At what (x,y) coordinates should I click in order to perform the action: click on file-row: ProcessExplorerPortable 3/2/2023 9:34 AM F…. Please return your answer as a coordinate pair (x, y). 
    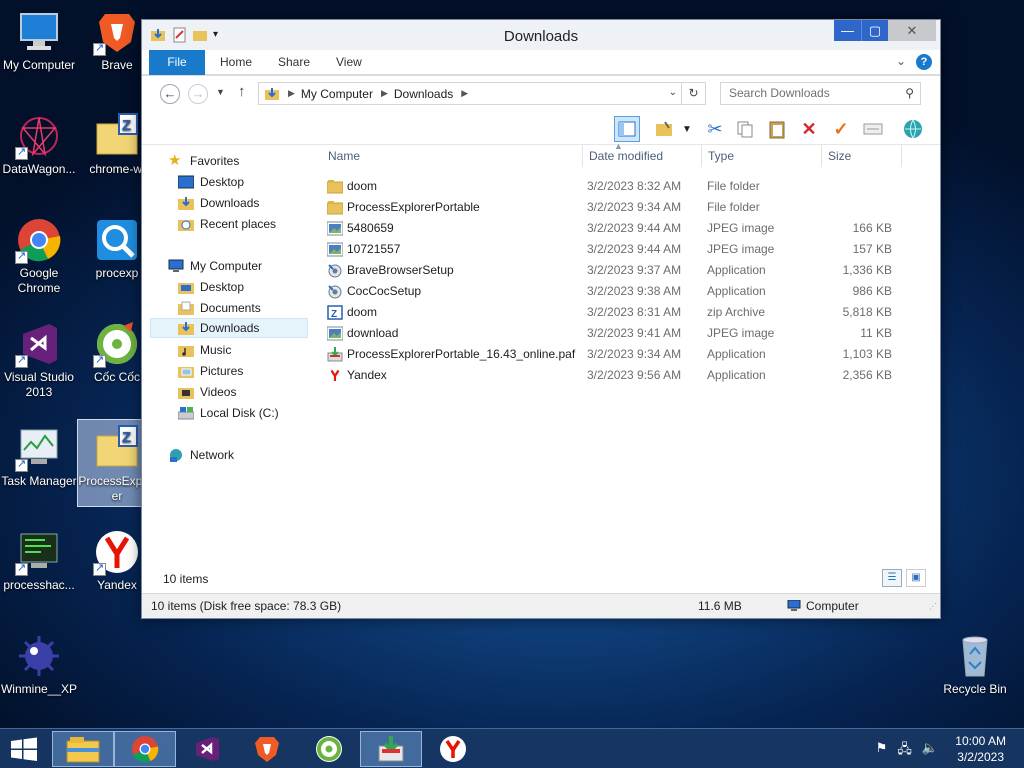
    Looking at the image, I should click on (624, 207).